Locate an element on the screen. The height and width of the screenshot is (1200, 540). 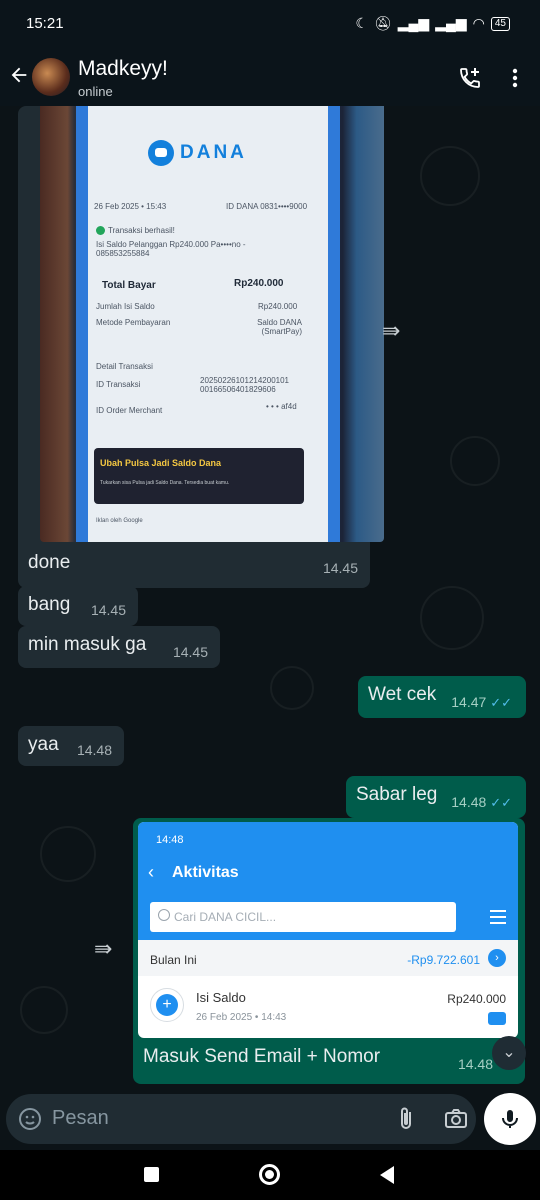
receipt-metode-label: Metode Pembayaran is located at coordinates (133, 322).